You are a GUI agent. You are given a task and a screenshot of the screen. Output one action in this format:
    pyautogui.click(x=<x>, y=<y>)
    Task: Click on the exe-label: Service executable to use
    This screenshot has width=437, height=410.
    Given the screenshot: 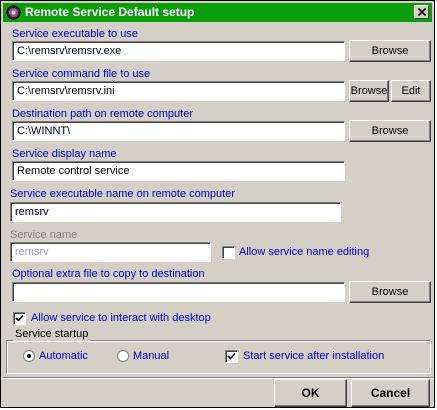 What is the action you would take?
    pyautogui.click(x=75, y=34)
    